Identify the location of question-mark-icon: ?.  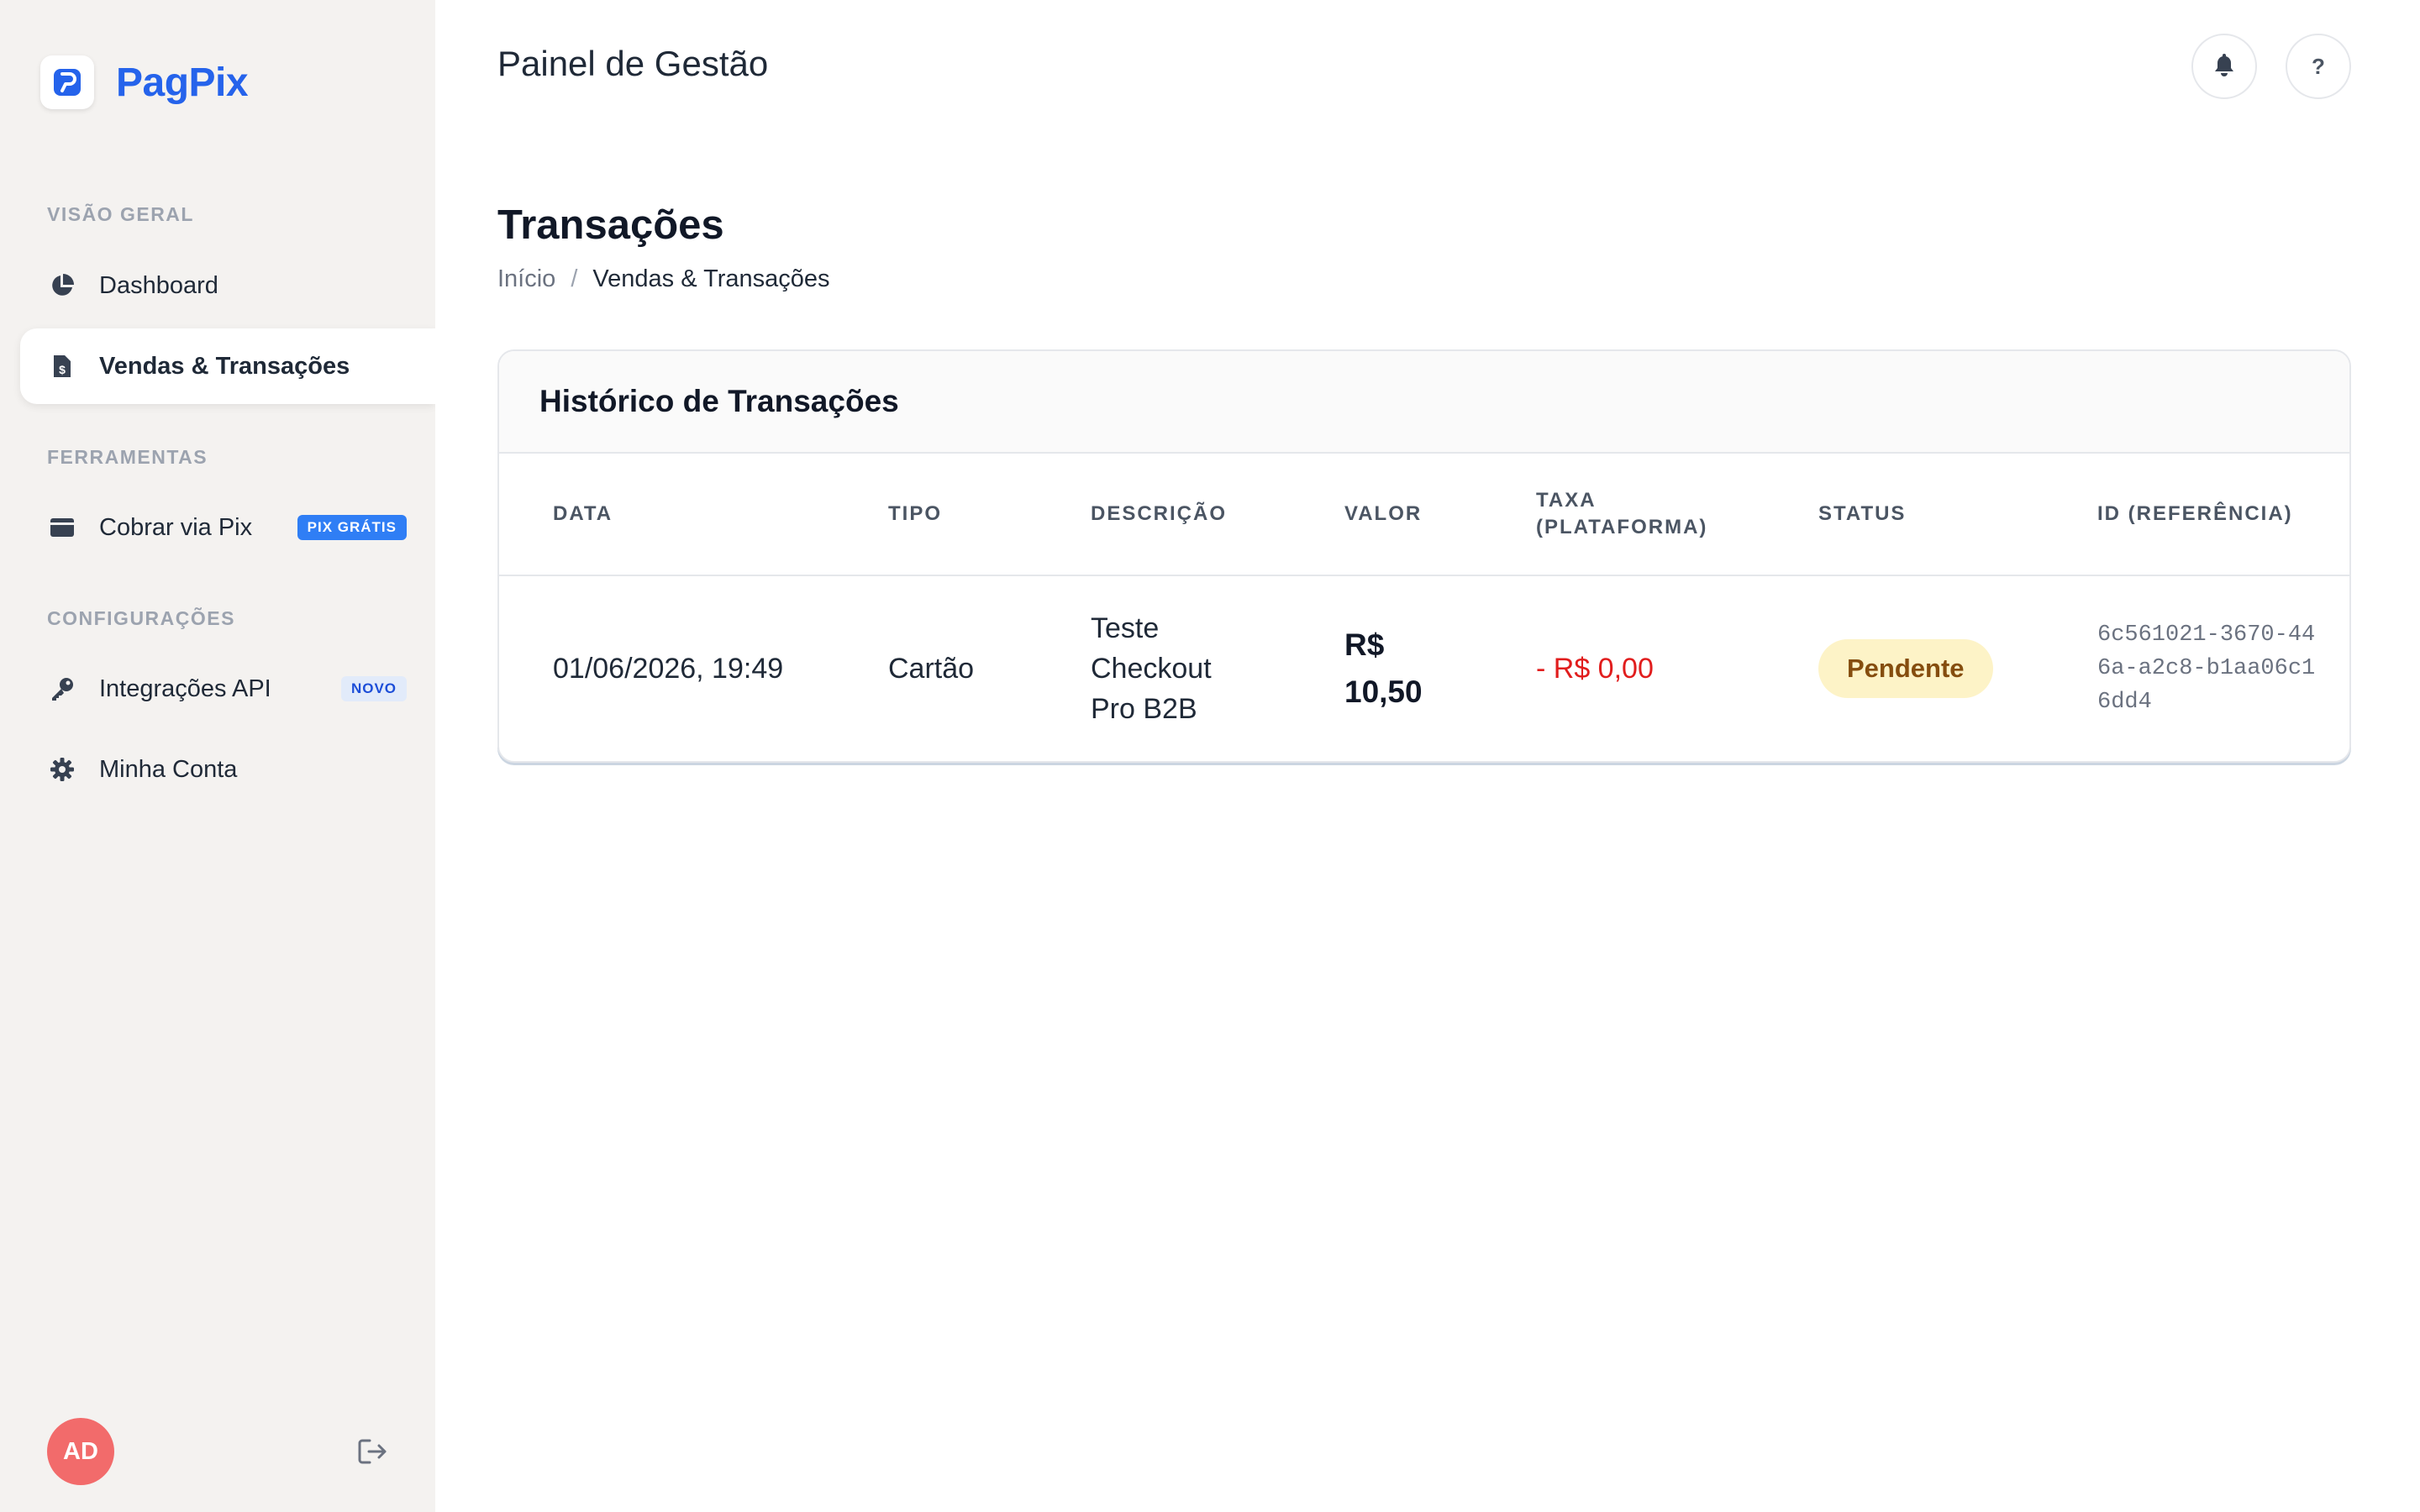
(2318, 66).